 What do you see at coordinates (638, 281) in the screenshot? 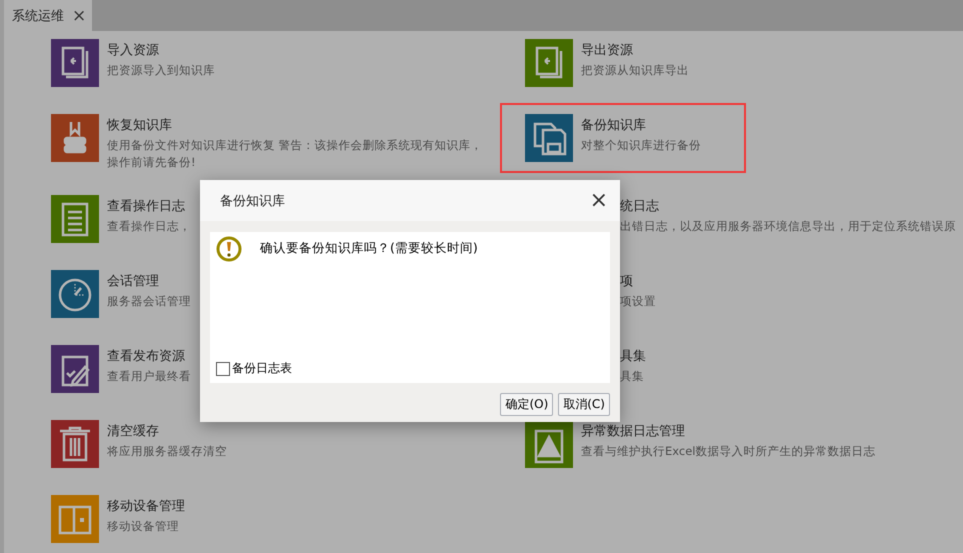
I see `tile-title: 项` at bounding box center [638, 281].